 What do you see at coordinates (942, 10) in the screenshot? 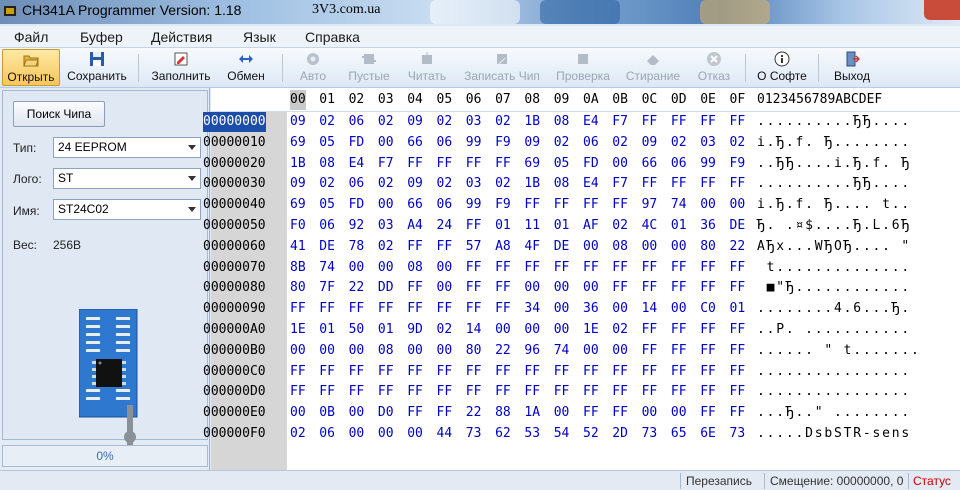
I see `close-button` at bounding box center [942, 10].